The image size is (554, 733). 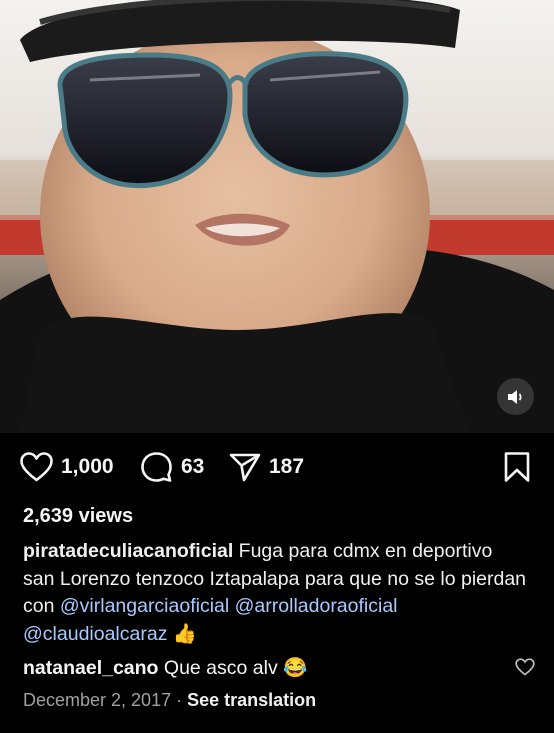 I want to click on comment-button: 63, so click(x=172, y=467).